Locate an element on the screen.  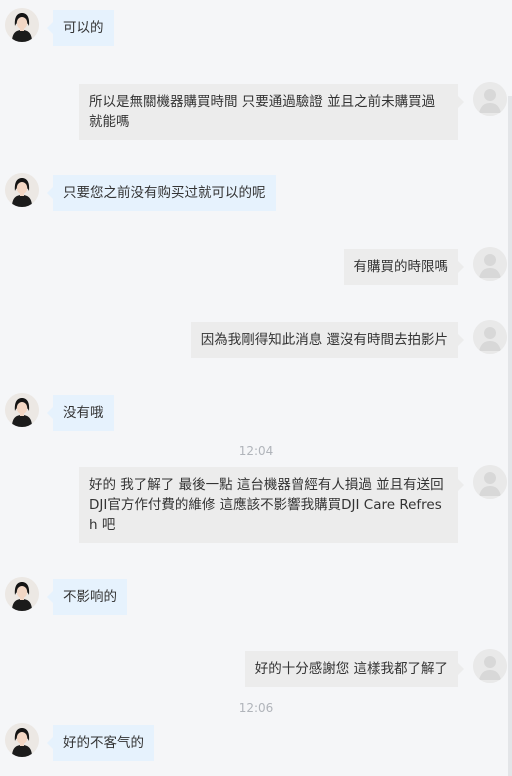
message-text: 只要您之前没有购买过就可以的呢 is located at coordinates (164, 193).